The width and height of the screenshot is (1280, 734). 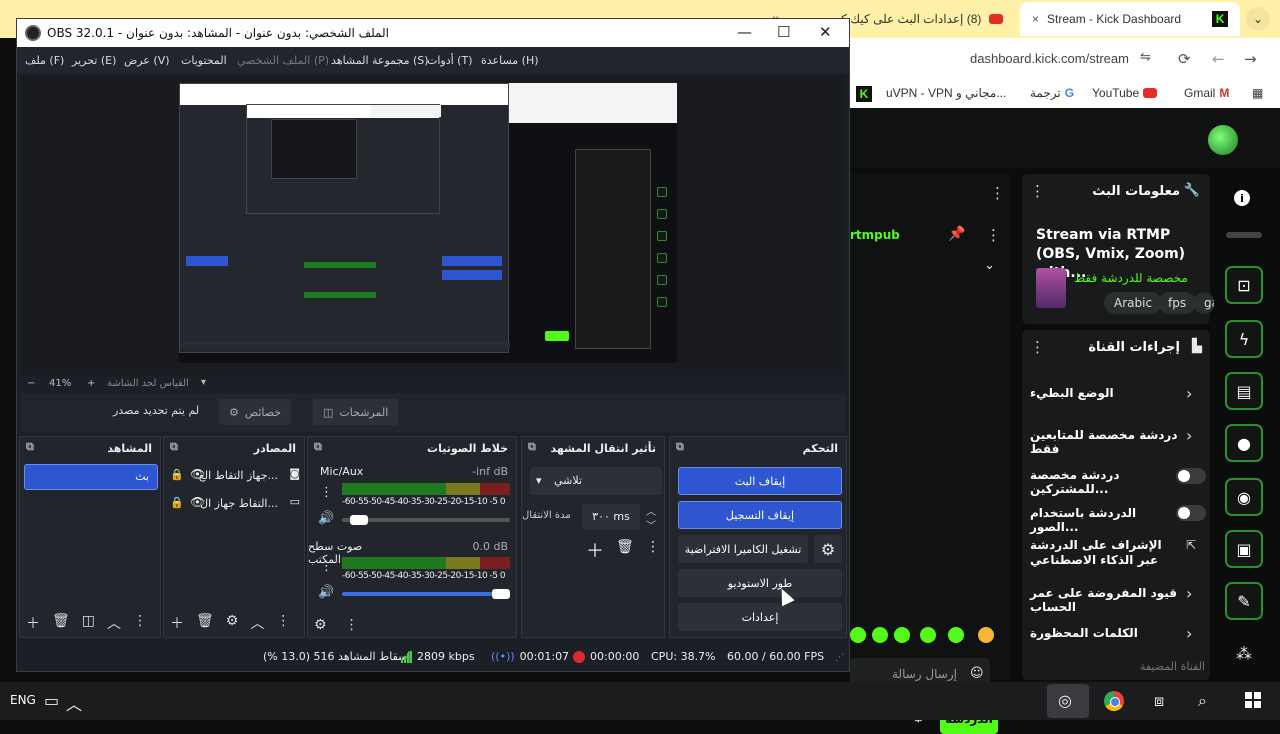 I want to click on forward-icon: →, so click(x=1250, y=59).